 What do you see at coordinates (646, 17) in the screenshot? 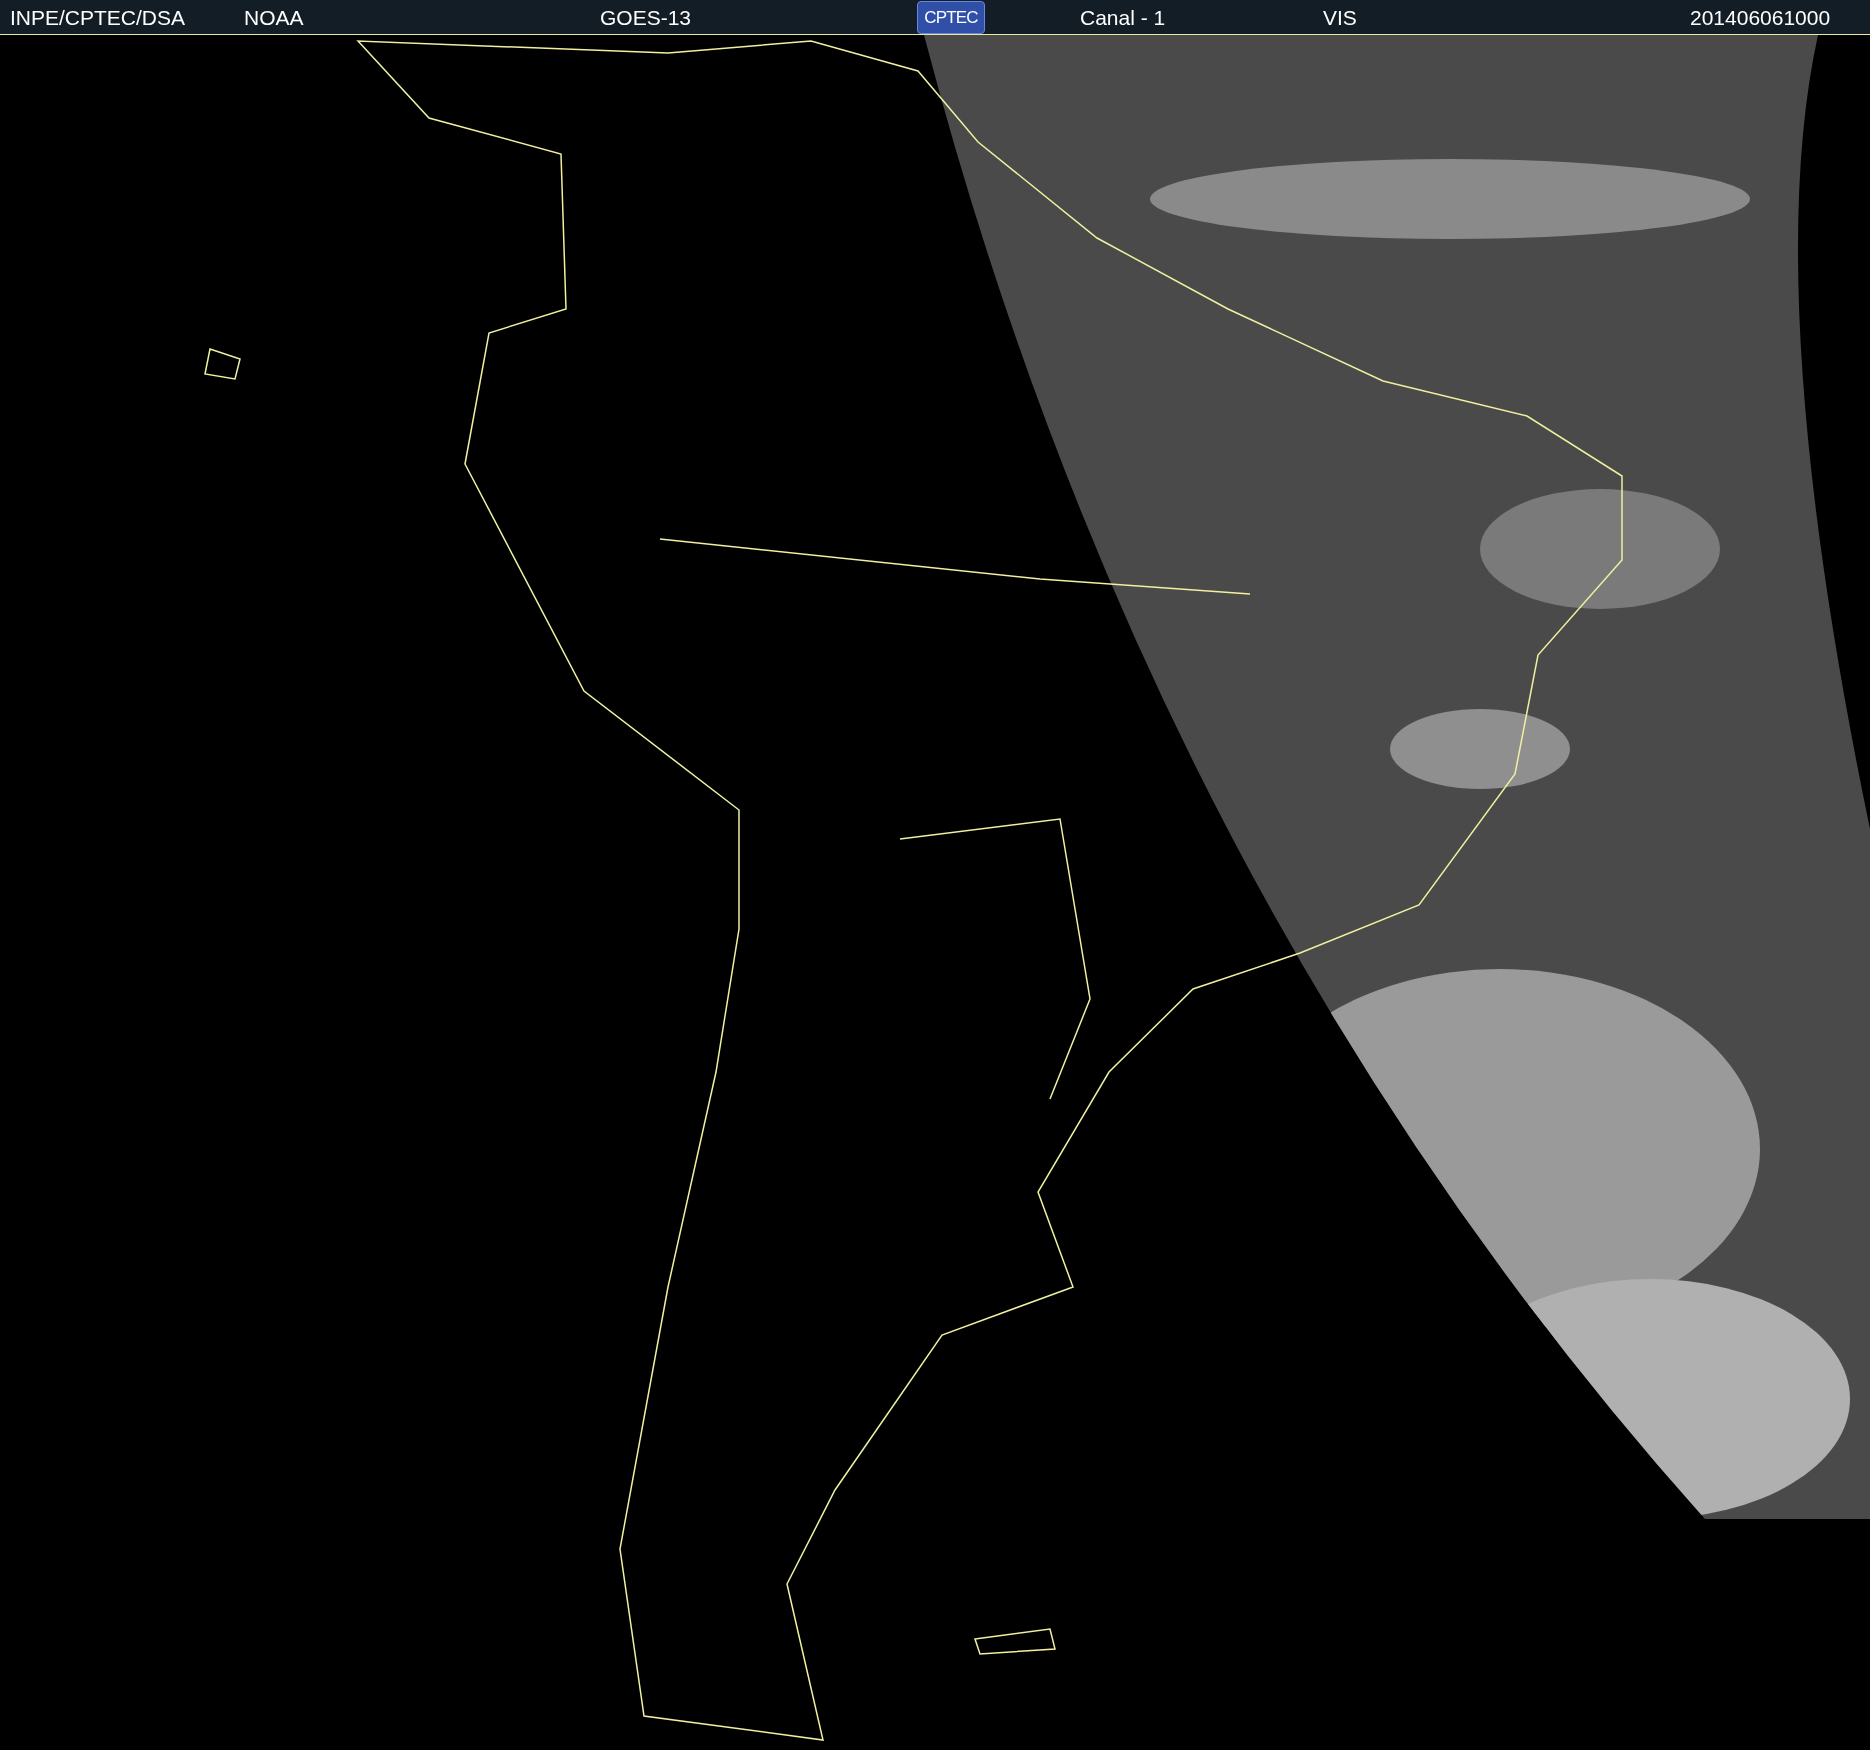
I see `header-label: GOES-13` at bounding box center [646, 17].